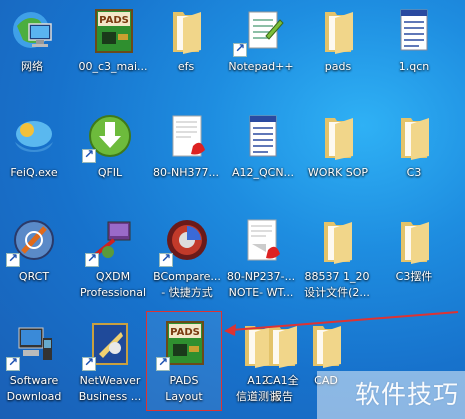 This screenshot has width=465, height=419. I want to click on desktop-icon-label: 1.qcn, so click(414, 66).